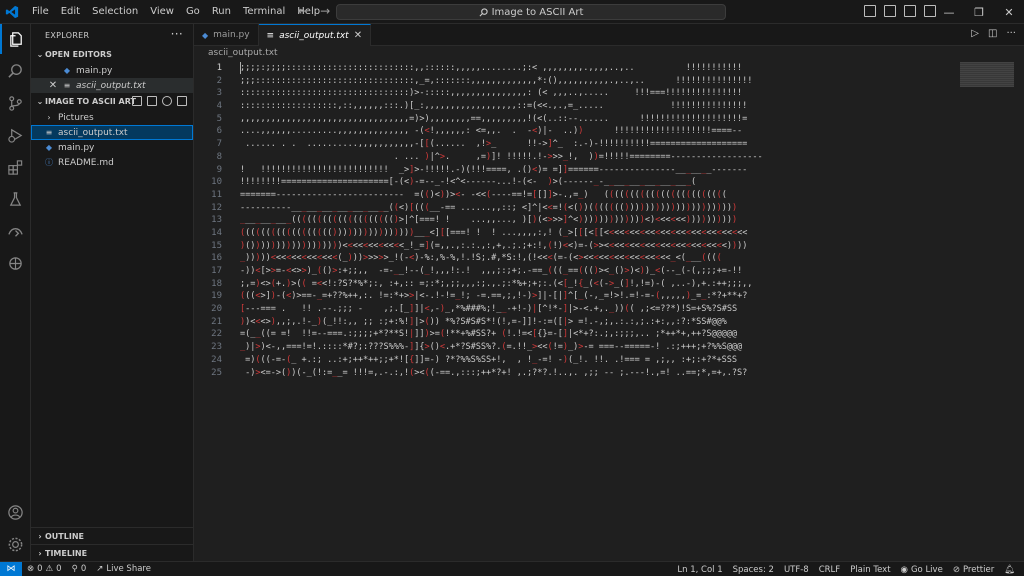 This screenshot has height=576, width=1024. I want to click on command-center-search: Image to ASCII Art, so click(531, 12).